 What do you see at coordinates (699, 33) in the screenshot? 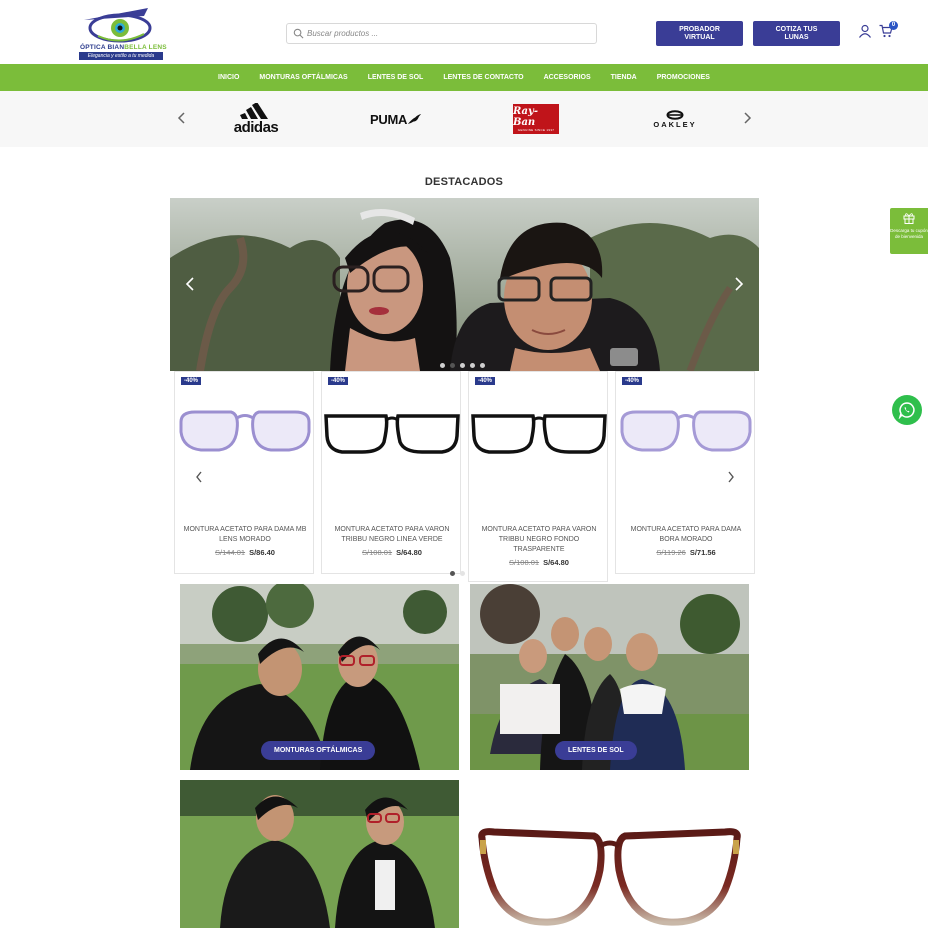
I see `virtual-try-on-button: PROBADOR VIRTUAL` at bounding box center [699, 33].